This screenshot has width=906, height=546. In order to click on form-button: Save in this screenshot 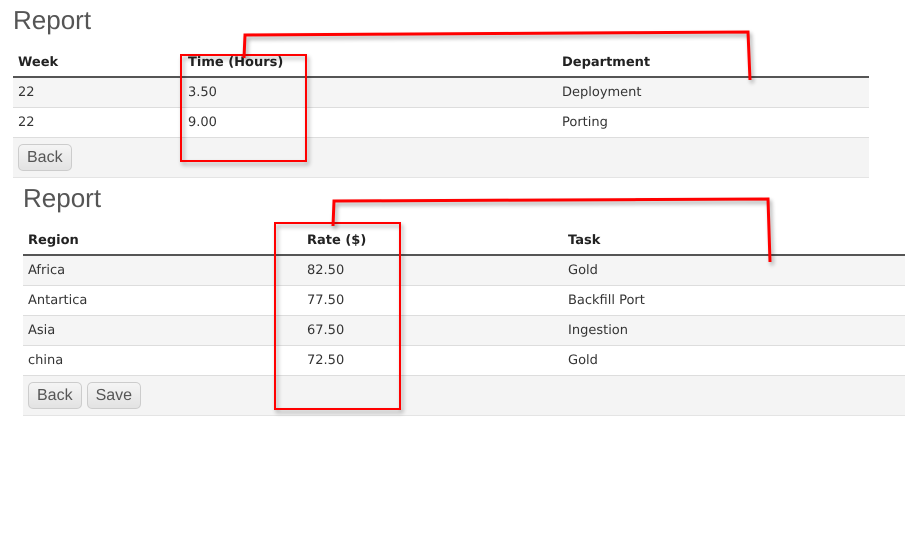, I will do `click(114, 395)`.